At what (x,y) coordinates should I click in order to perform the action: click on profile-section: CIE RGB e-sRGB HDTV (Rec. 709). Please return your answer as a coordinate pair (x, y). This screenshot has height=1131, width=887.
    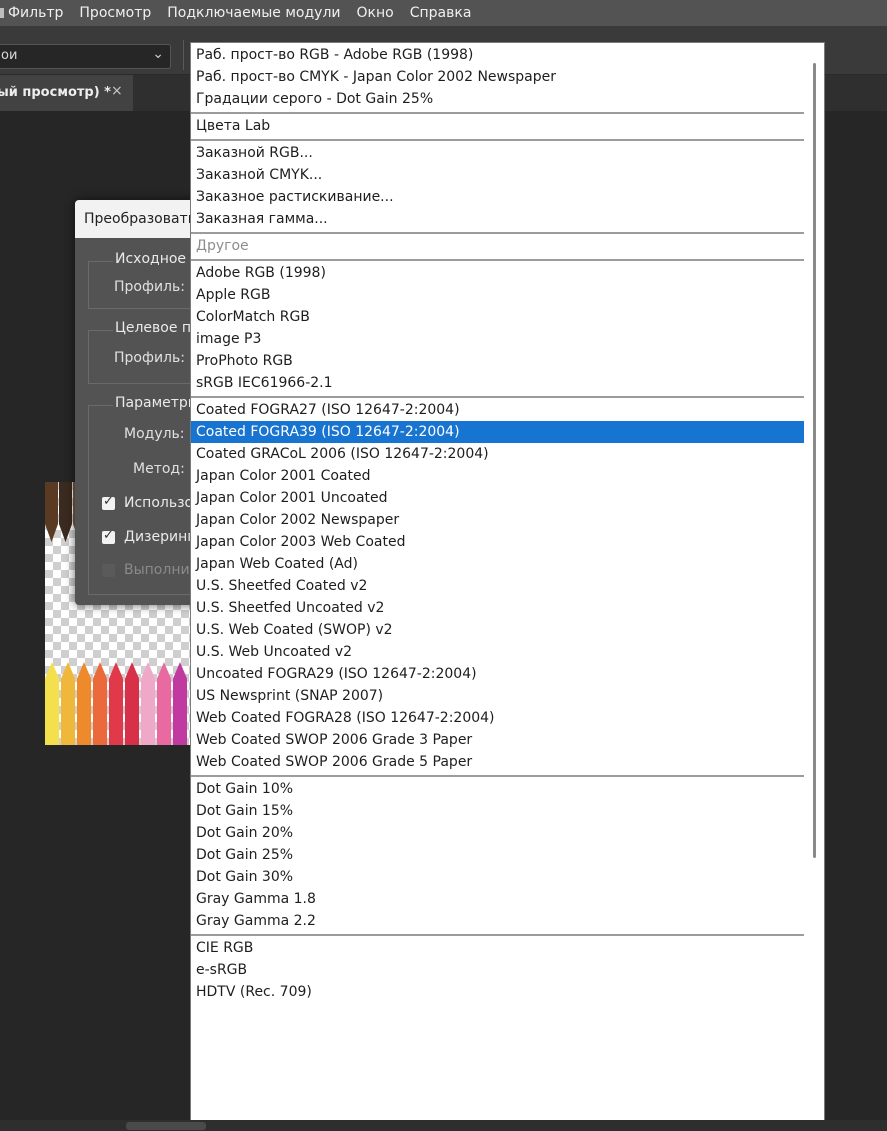
    Looking at the image, I should click on (497, 969).